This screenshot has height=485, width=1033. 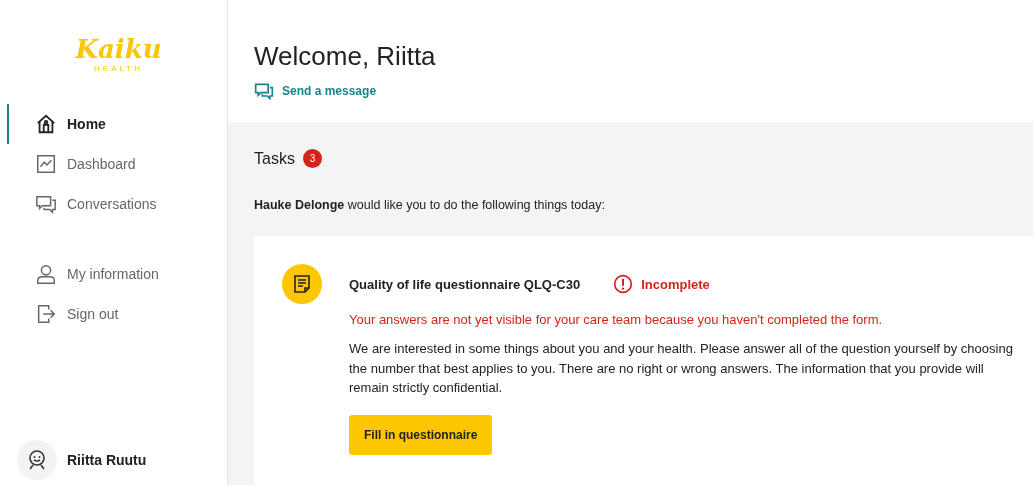 I want to click on send-message-link: Send a message, so click(x=315, y=91).